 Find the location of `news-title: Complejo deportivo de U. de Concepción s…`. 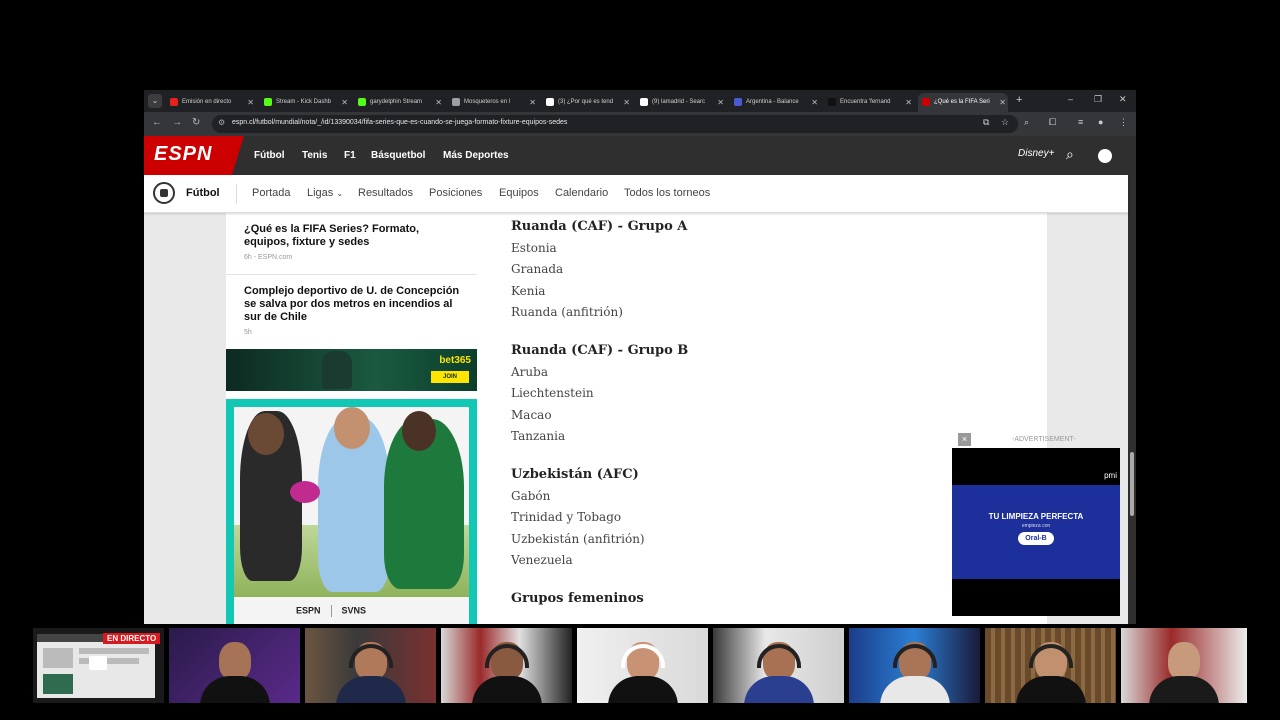

news-title: Complejo deportivo de U. de Concepción s… is located at coordinates (355, 304).